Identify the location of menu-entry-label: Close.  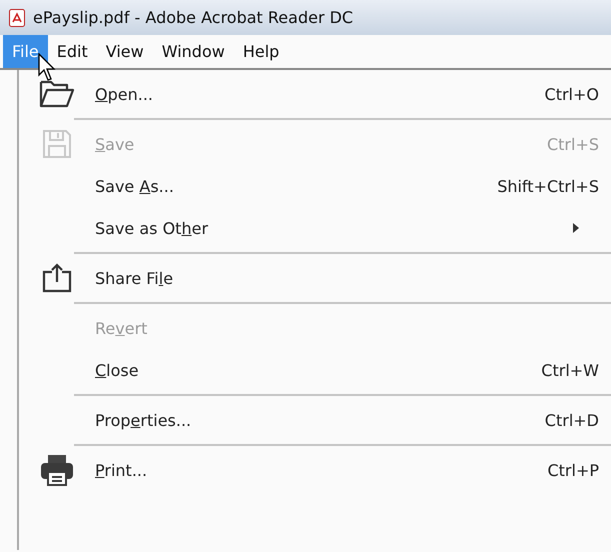
(117, 370).